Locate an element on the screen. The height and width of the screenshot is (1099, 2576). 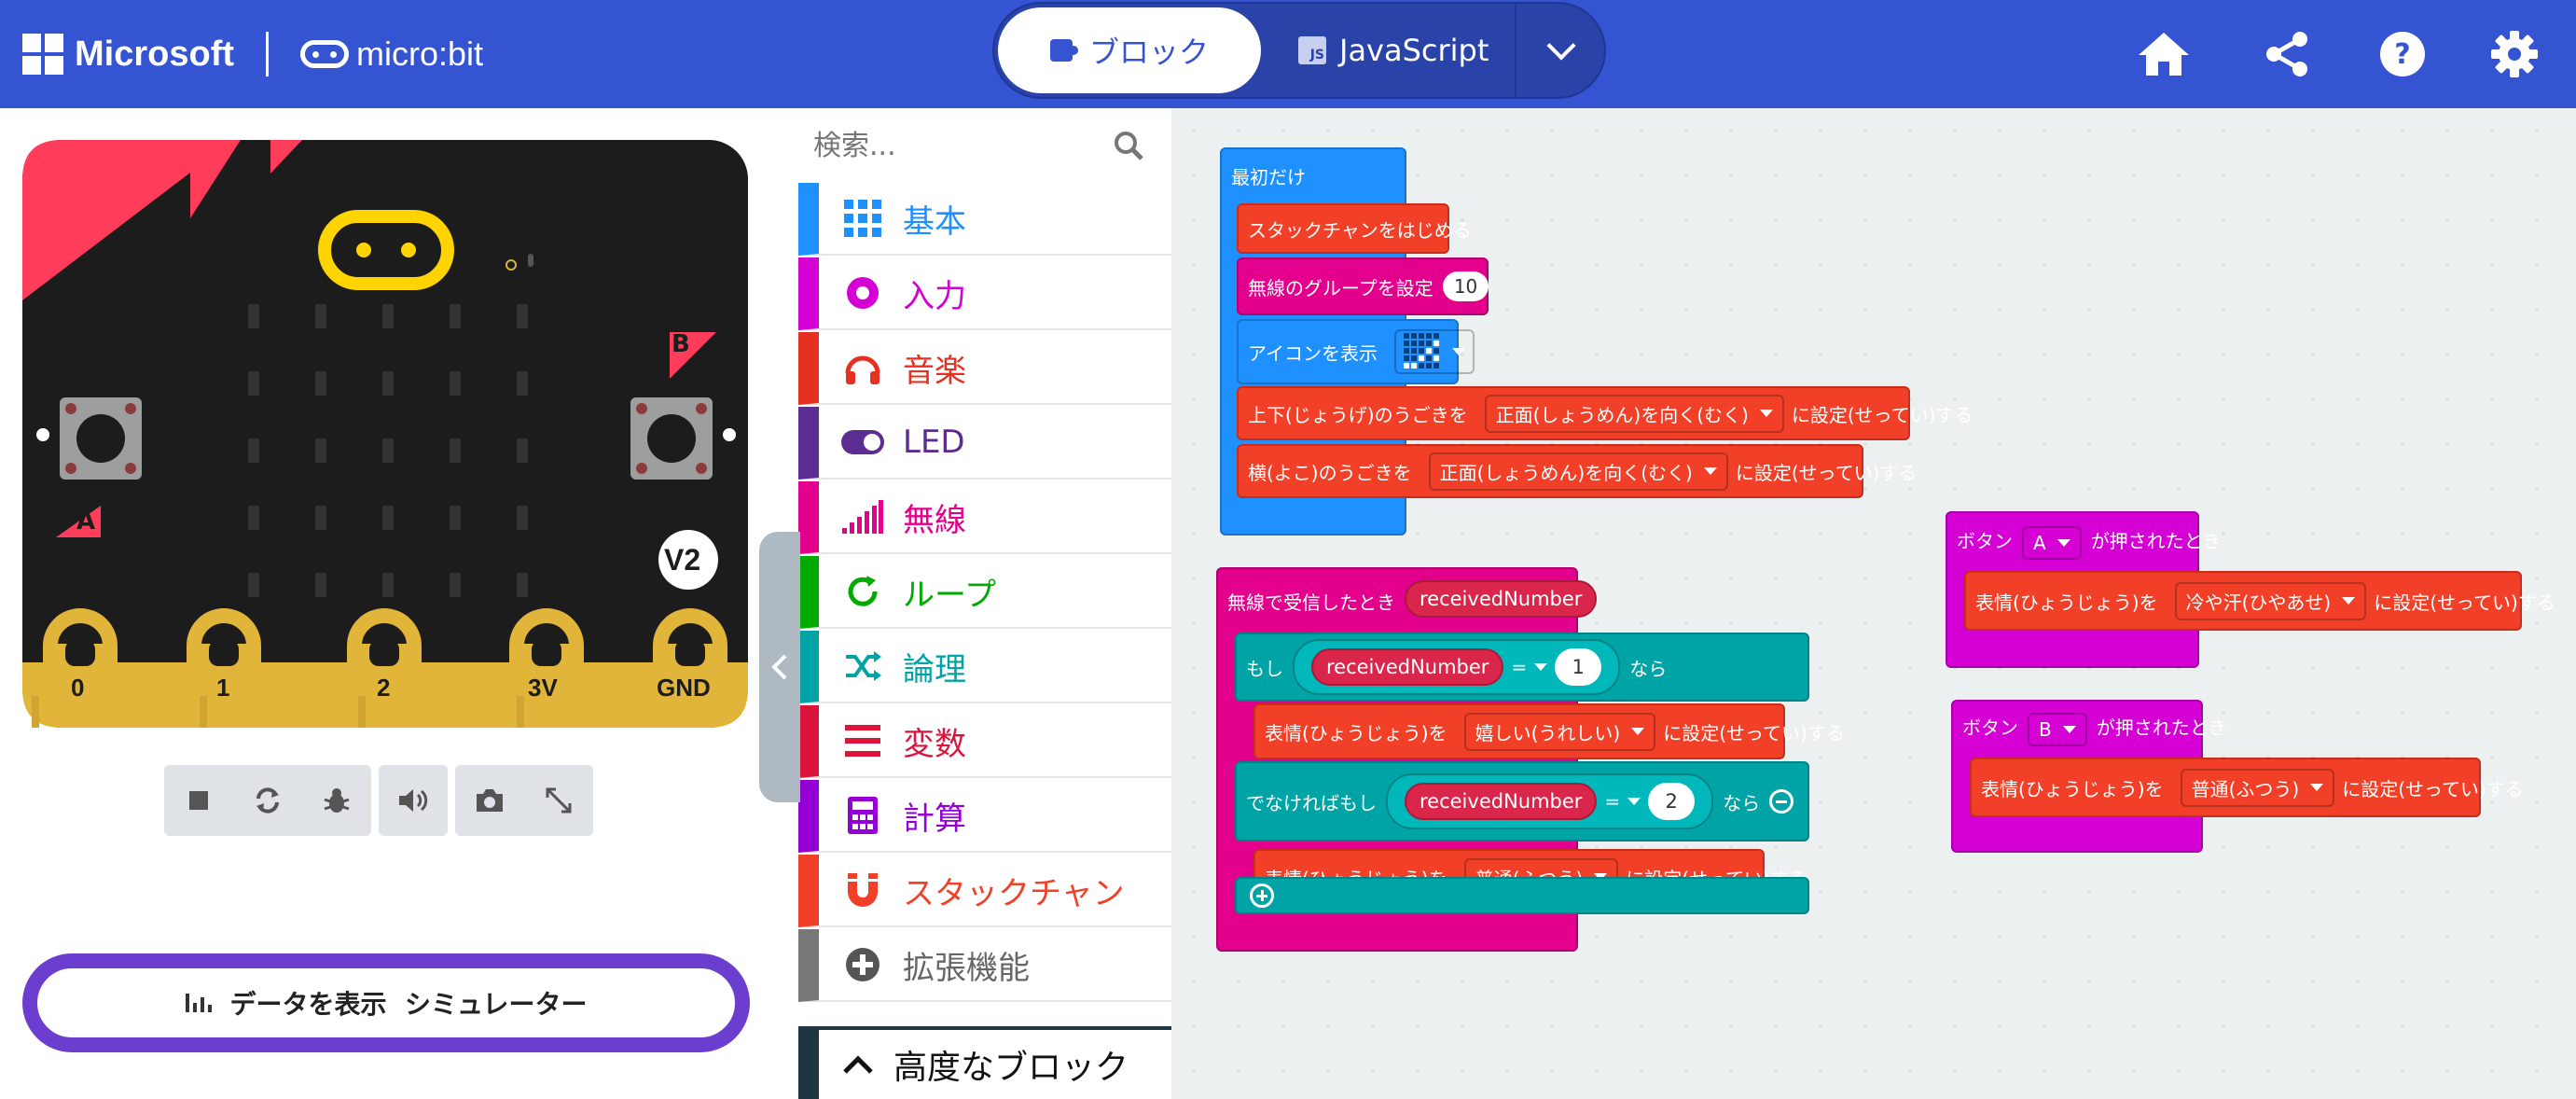
else-if-label: でなければもし is located at coordinates (1311, 802).